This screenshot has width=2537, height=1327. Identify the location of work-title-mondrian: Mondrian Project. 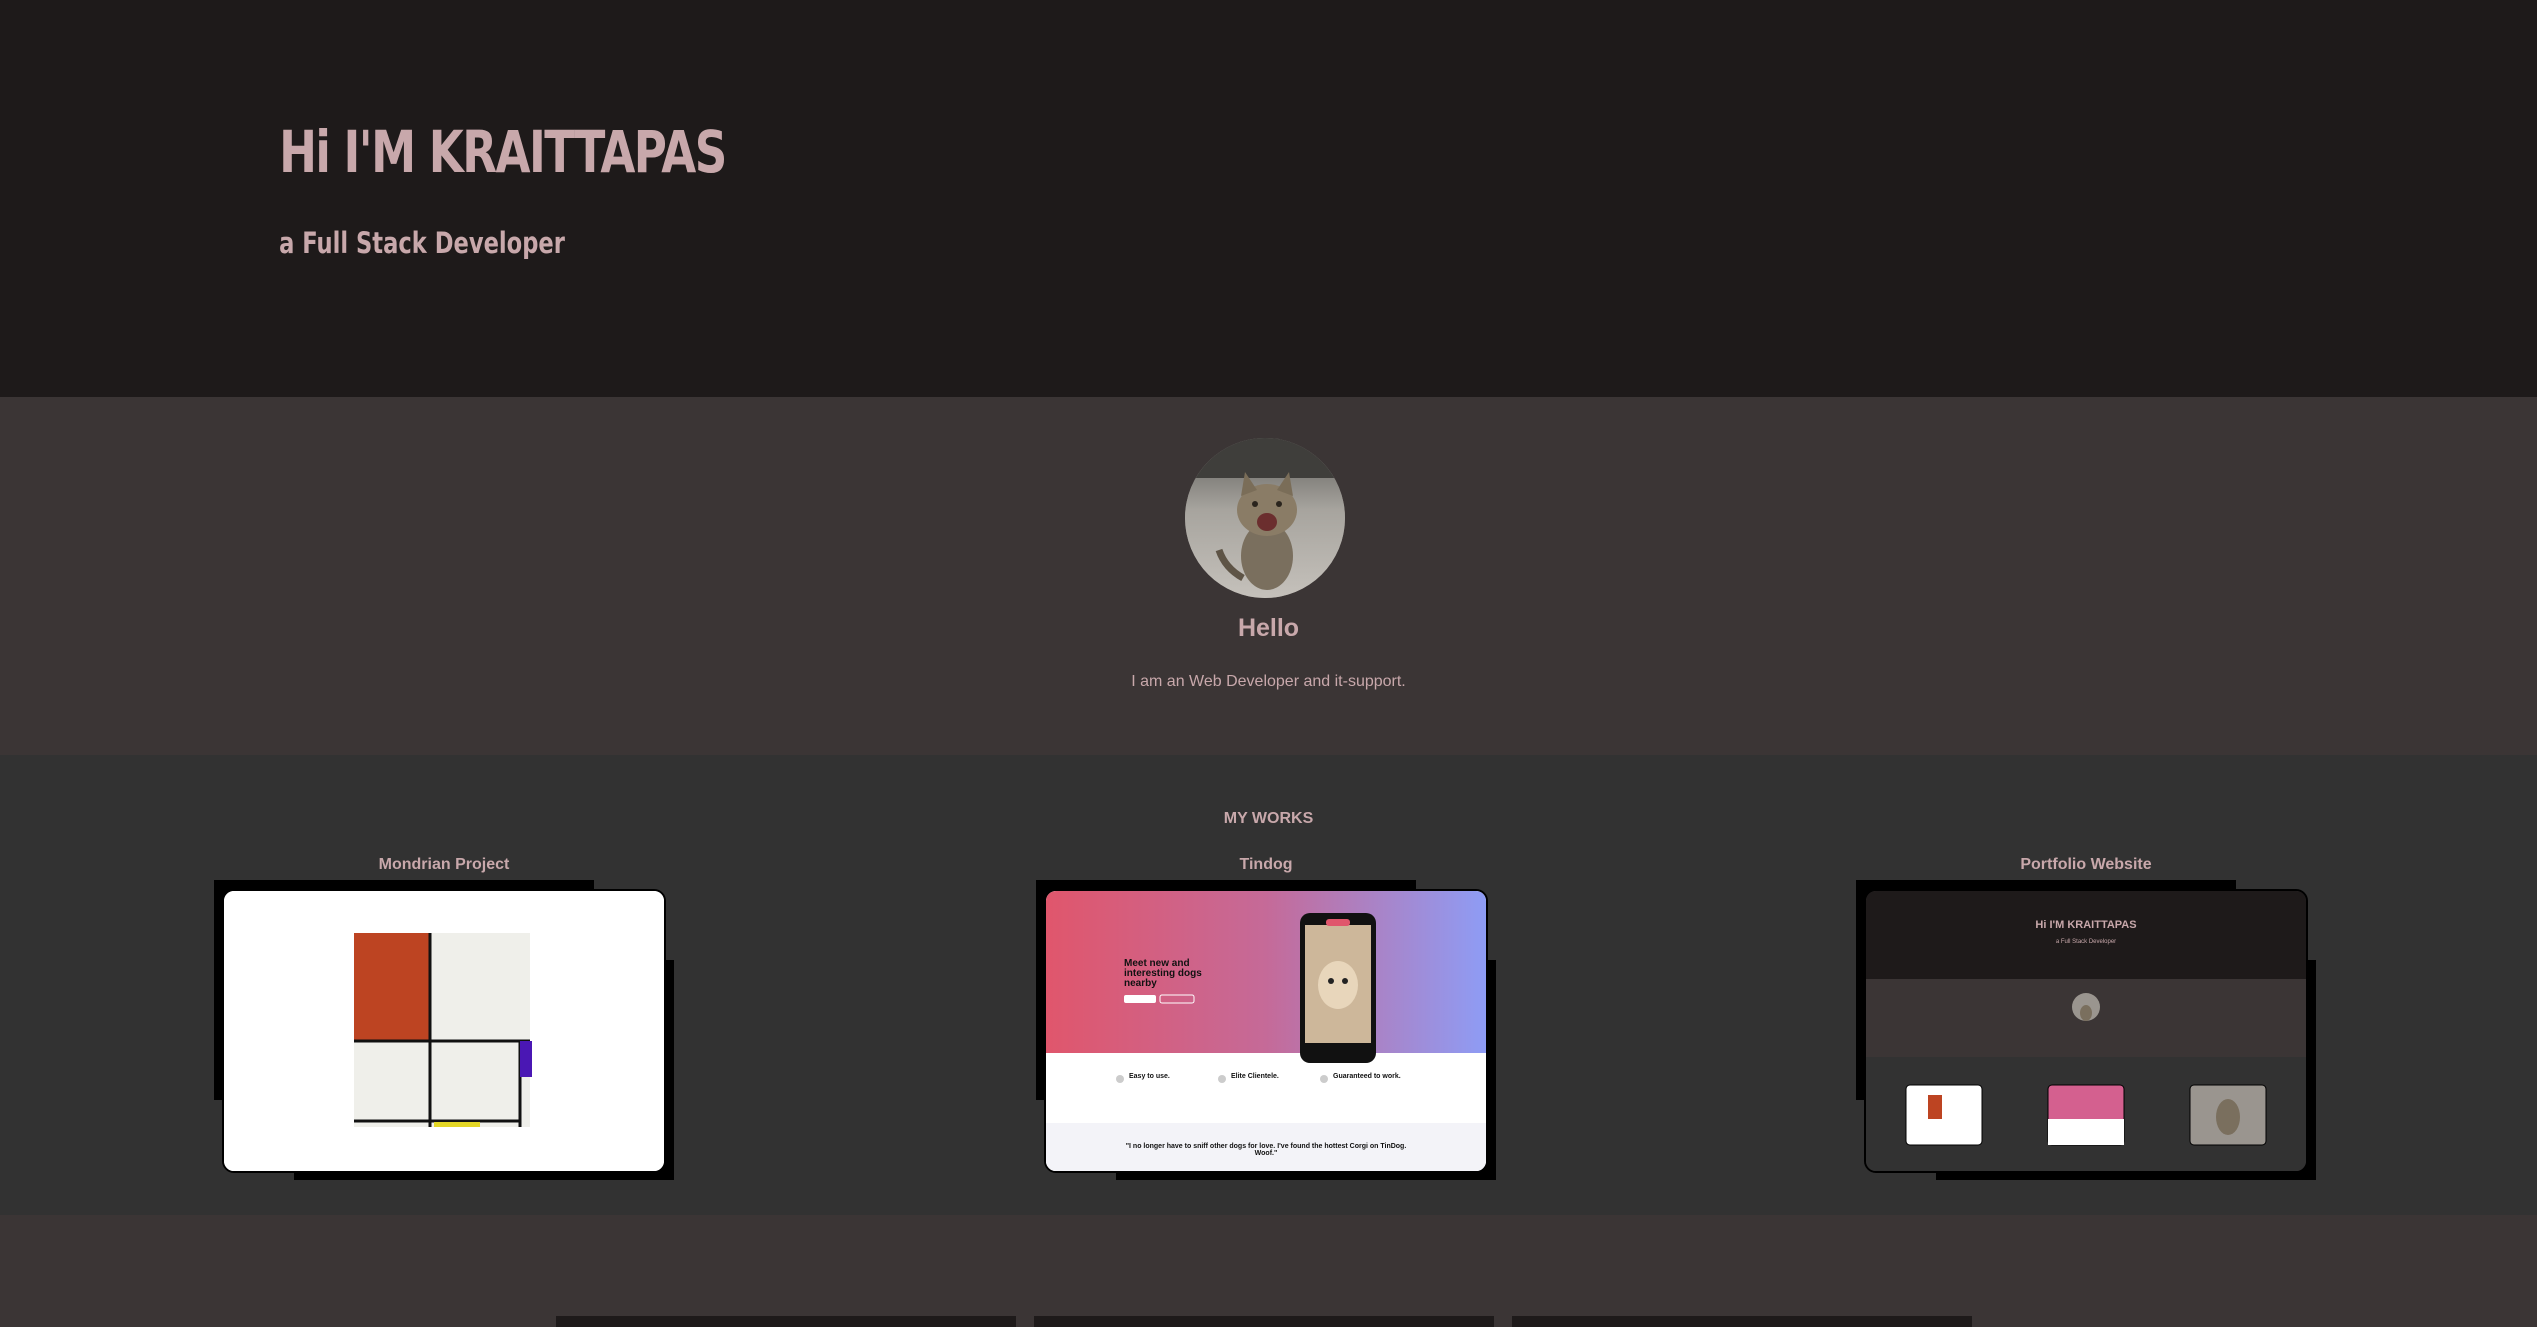
(444, 864).